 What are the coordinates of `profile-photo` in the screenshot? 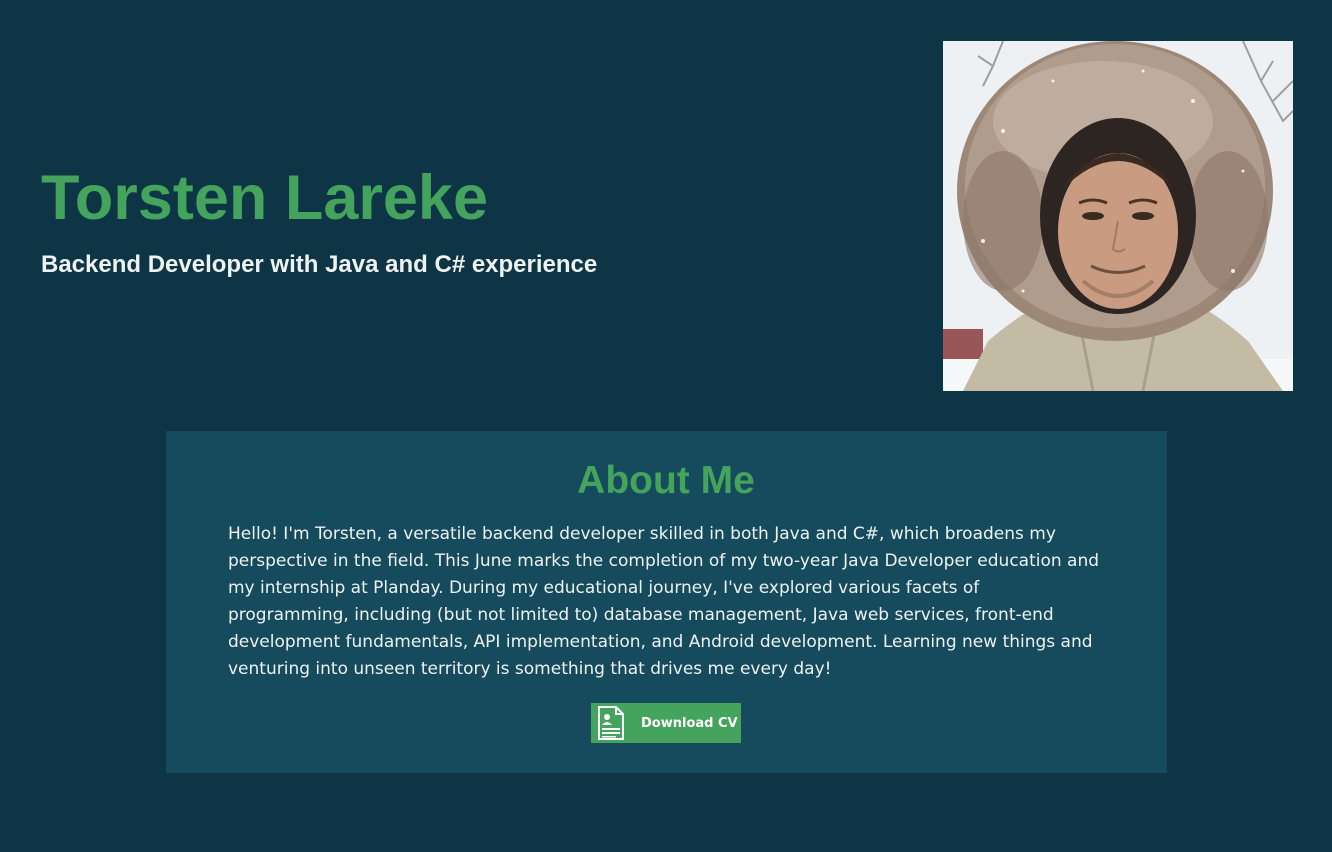 It's located at (1118, 216).